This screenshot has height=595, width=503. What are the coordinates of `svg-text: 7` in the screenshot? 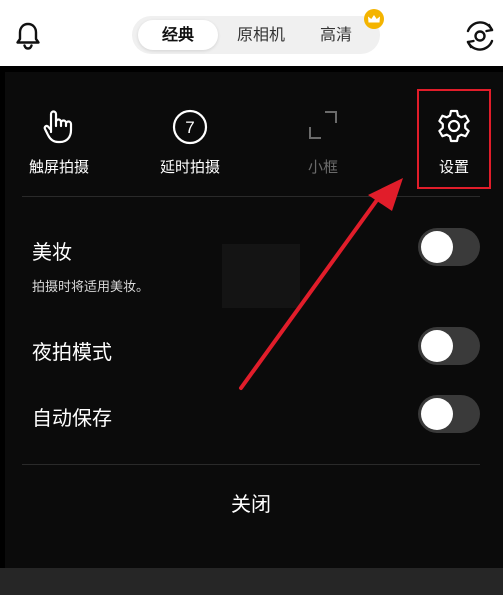 It's located at (189, 127).